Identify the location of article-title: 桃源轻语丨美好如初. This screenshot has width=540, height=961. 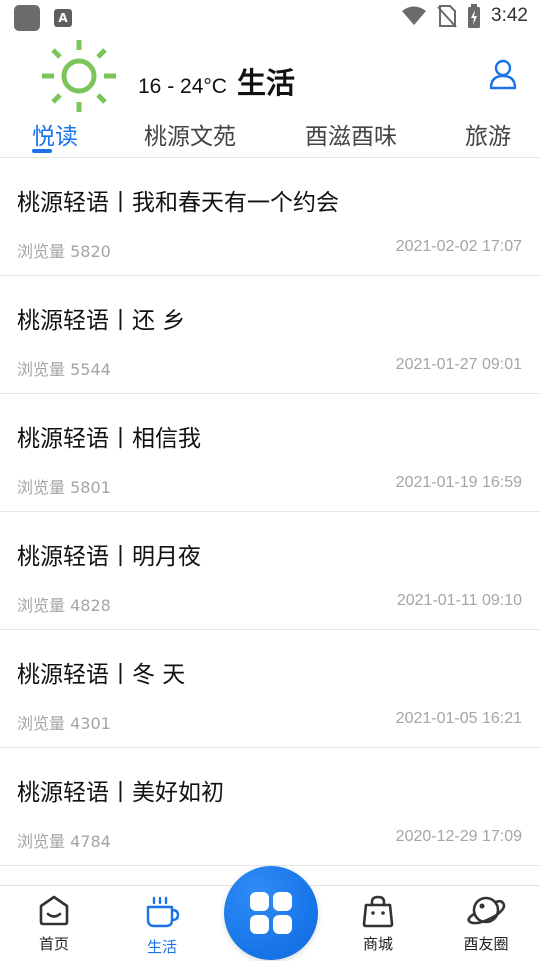
(120, 793).